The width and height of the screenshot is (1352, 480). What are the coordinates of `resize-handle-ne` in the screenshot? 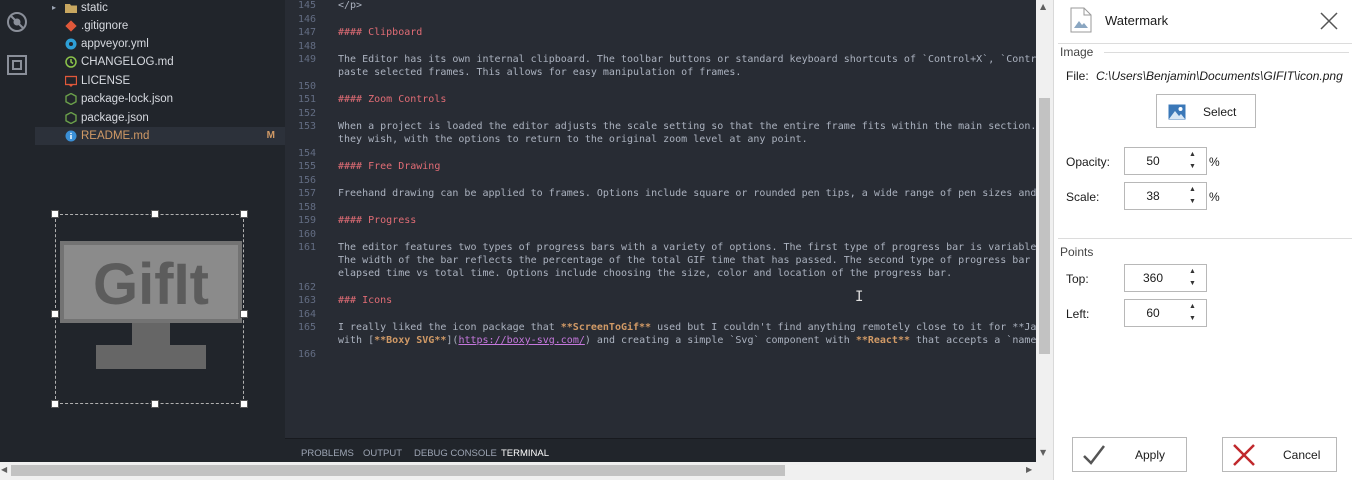 It's located at (244, 214).